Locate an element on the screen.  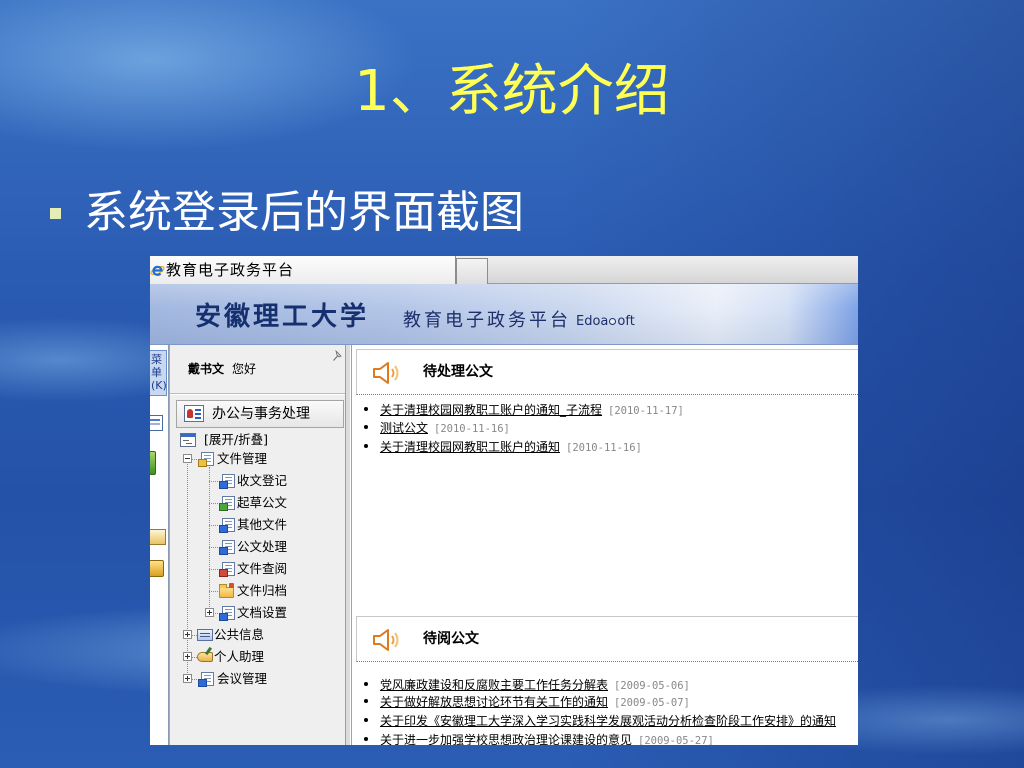
tree-window-icon is located at coordinates (188, 440).